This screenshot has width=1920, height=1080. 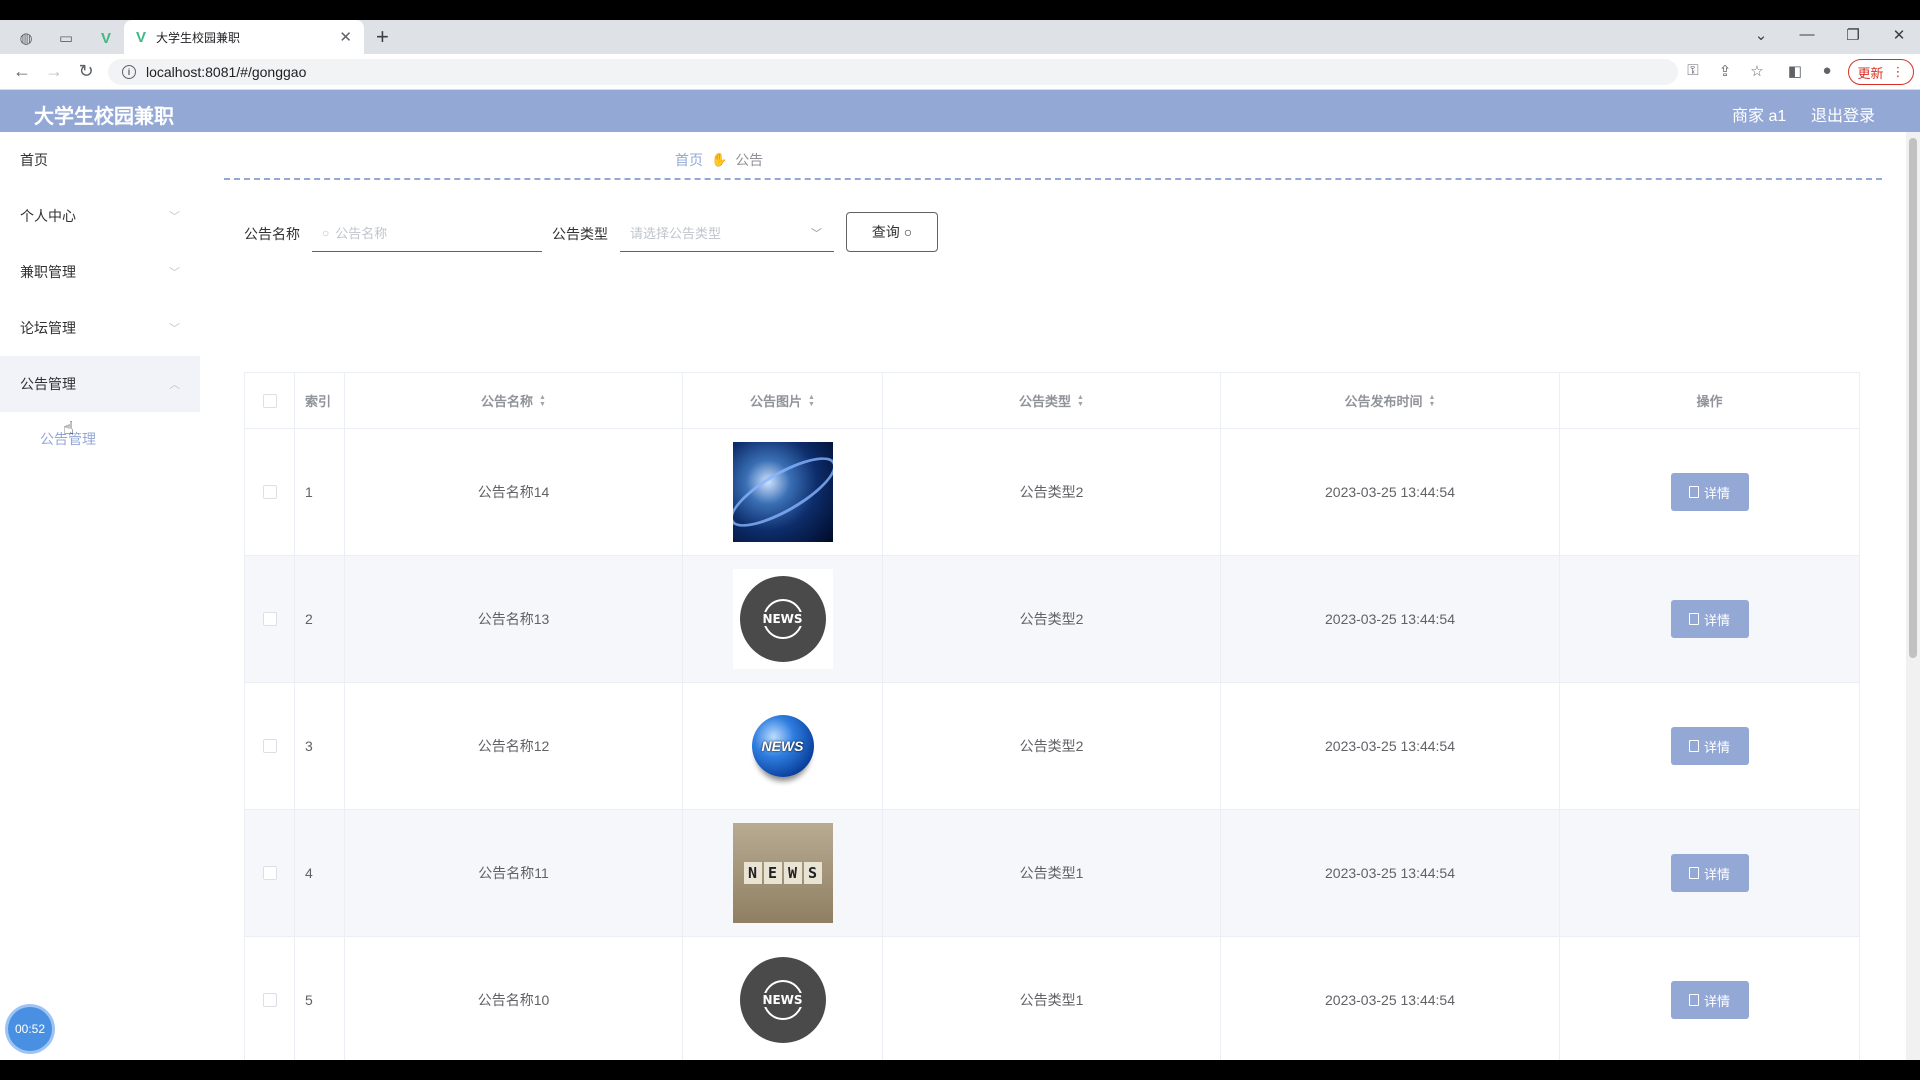 What do you see at coordinates (892, 232) in the screenshot?
I see `query-button: 查询 ○` at bounding box center [892, 232].